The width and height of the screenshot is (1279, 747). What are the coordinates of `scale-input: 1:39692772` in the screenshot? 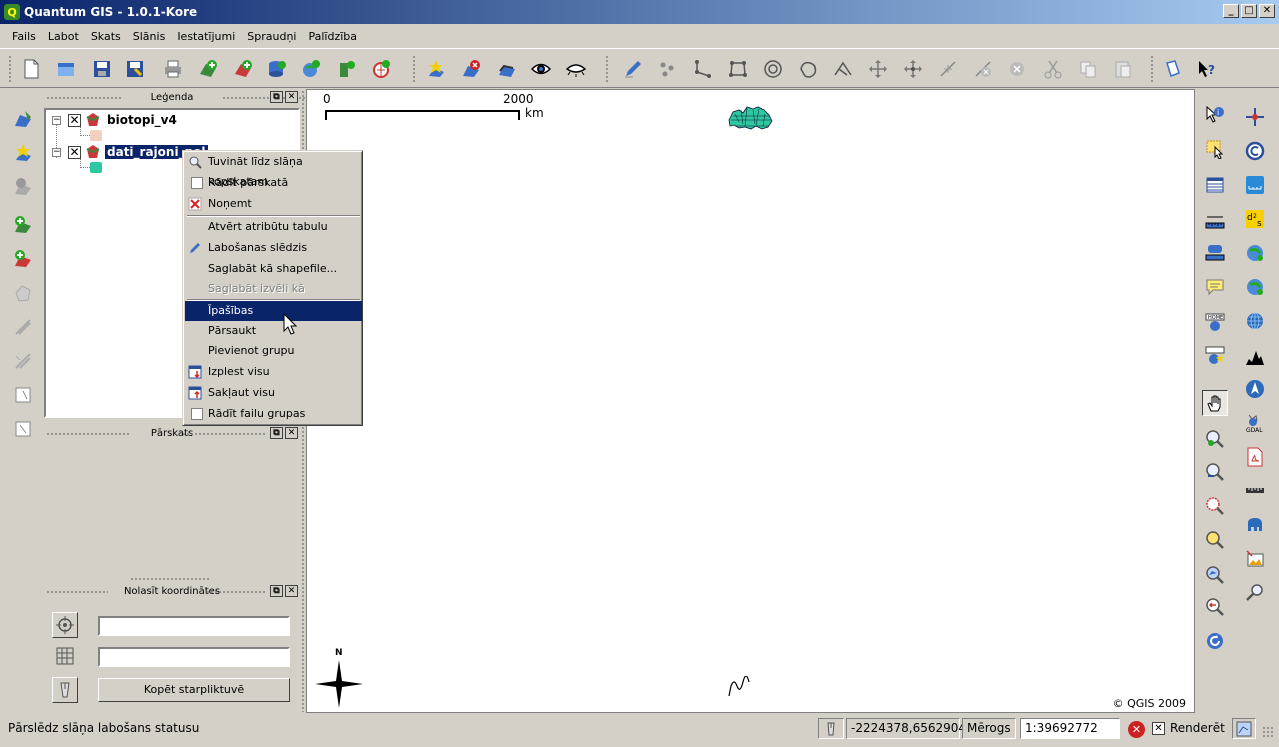 It's located at (1070, 728).